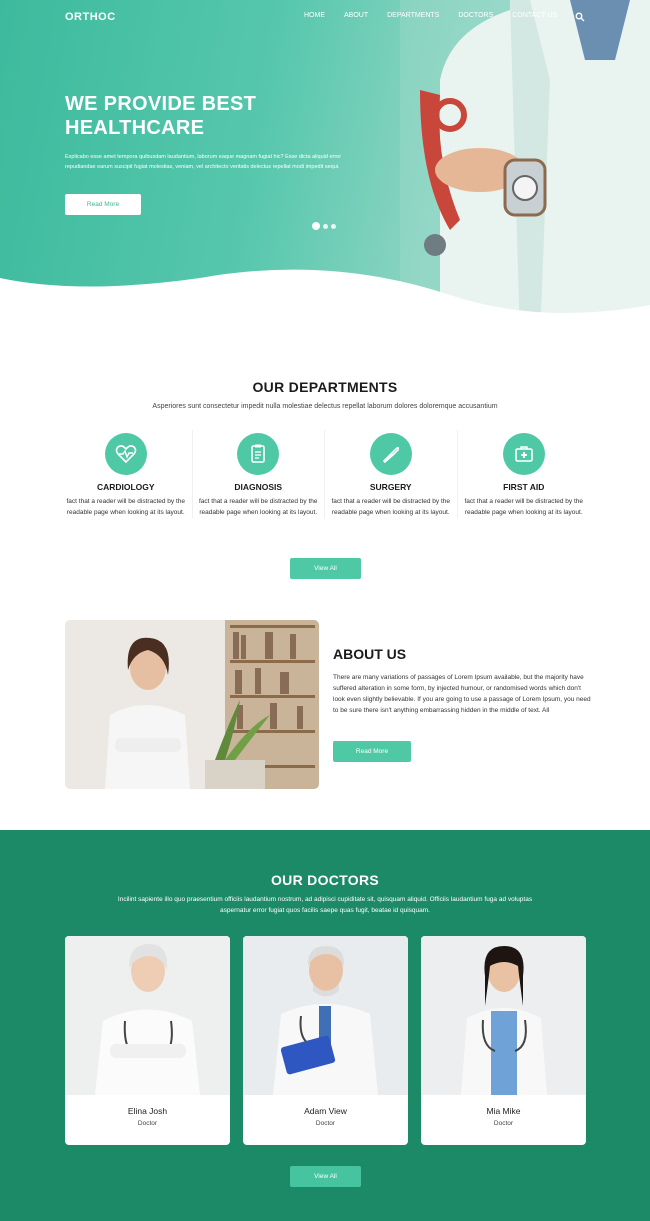  I want to click on first-aid-kit-icon, so click(523, 454).